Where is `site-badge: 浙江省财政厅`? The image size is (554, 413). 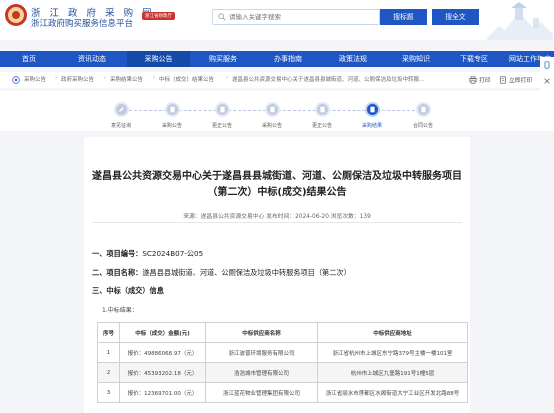 site-badge: 浙江省财政厅 is located at coordinates (158, 16).